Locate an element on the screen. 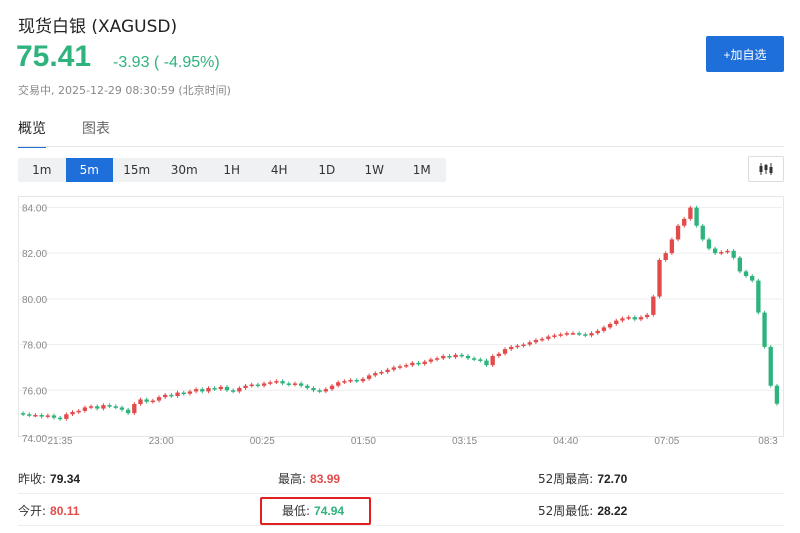 The height and width of the screenshot is (533, 800). y-tick-label: 78.00 is located at coordinates (34, 346).